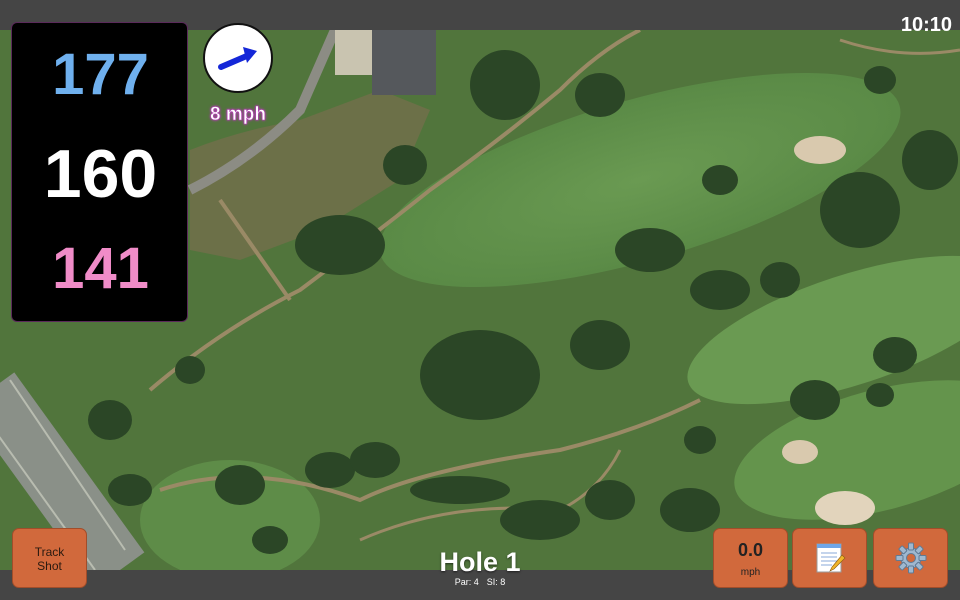  What do you see at coordinates (404, 62) in the screenshot?
I see `building` at bounding box center [404, 62].